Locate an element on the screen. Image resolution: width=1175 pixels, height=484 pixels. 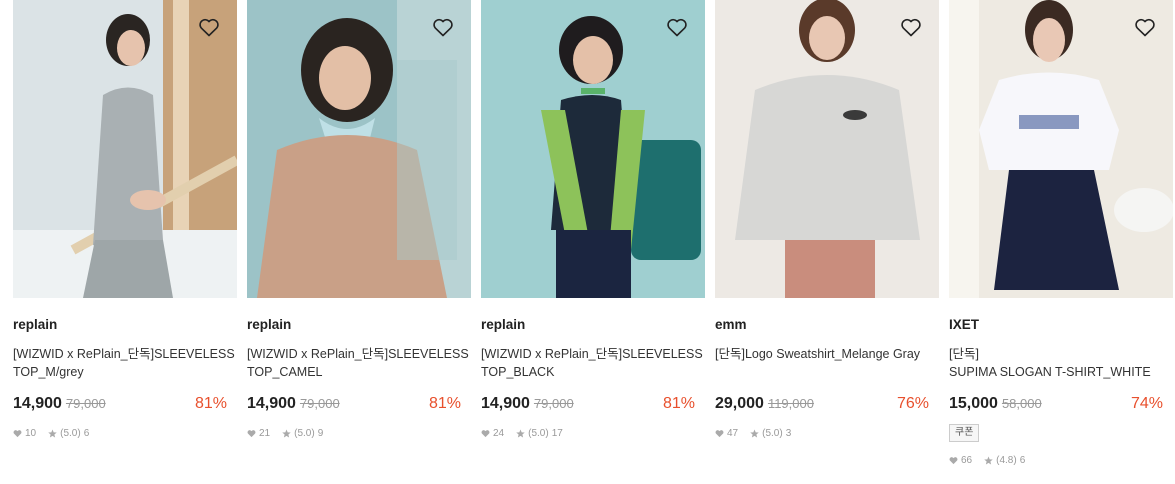
product-meta: 21 (5.0) 9 is located at coordinates (359, 433).